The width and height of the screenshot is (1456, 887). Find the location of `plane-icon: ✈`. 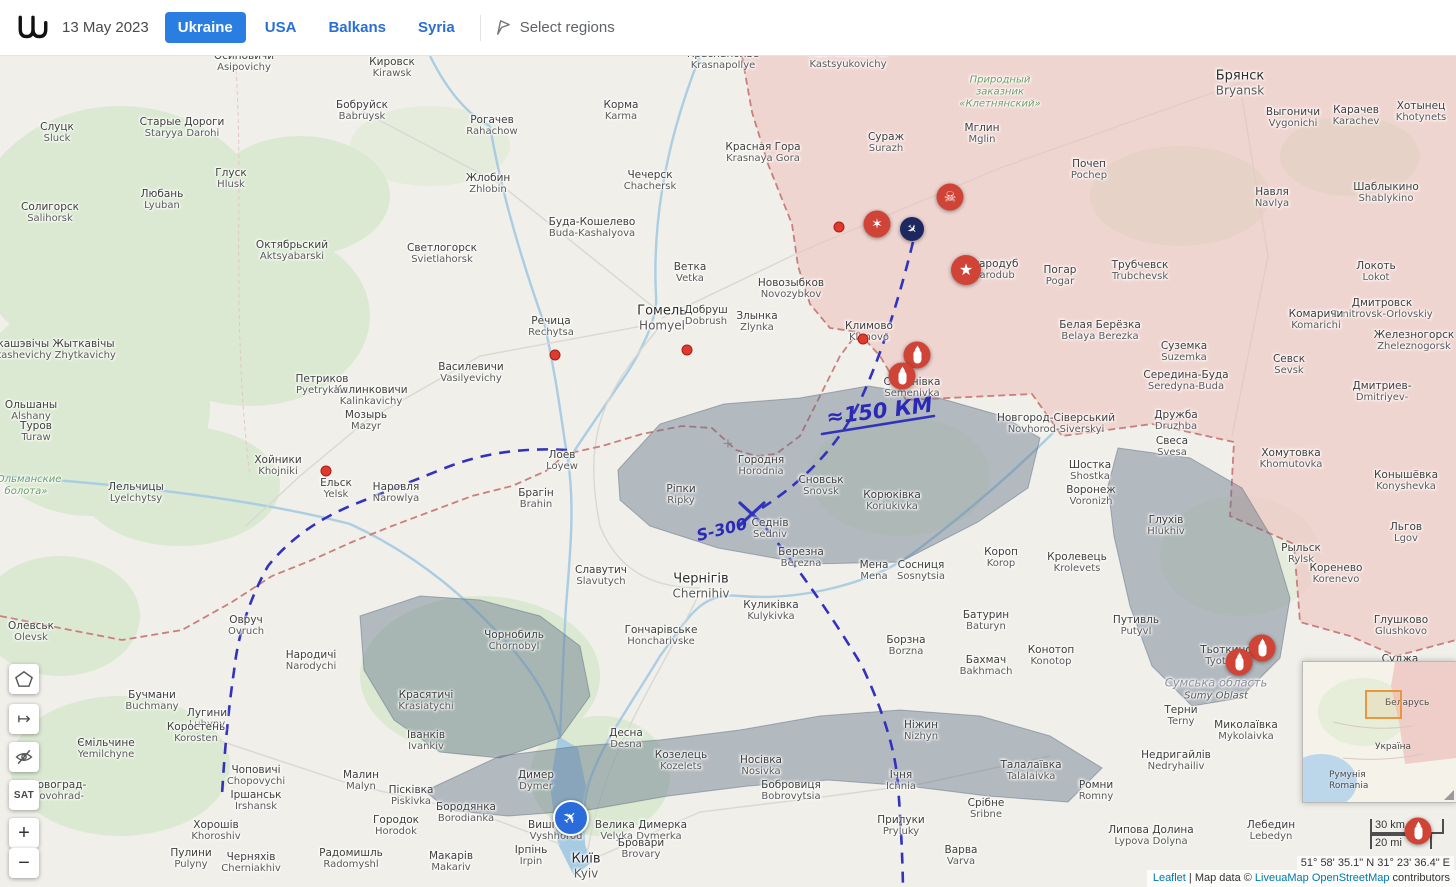

plane-icon: ✈ is located at coordinates (570, 817).